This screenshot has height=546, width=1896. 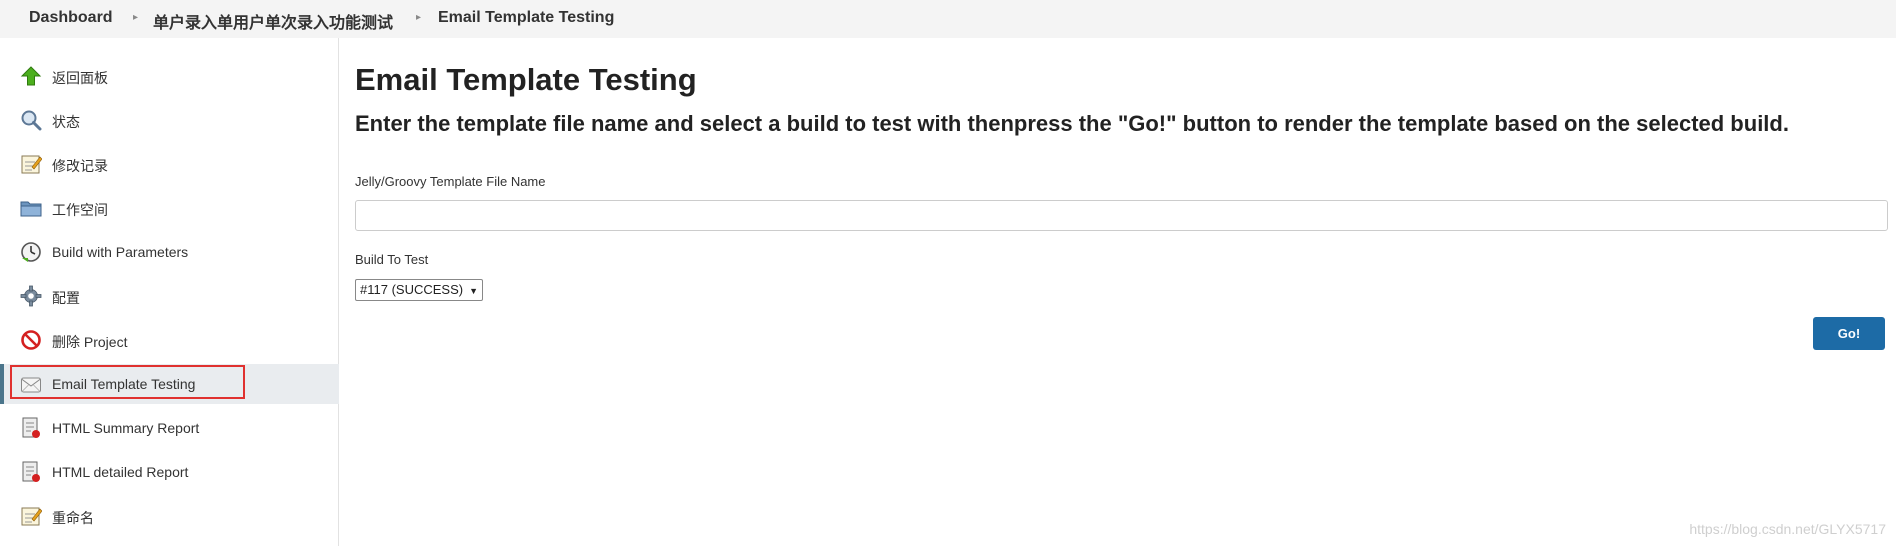 I want to click on sidebar-item-email-template-testing: Email Template Testing, so click(x=169, y=384).